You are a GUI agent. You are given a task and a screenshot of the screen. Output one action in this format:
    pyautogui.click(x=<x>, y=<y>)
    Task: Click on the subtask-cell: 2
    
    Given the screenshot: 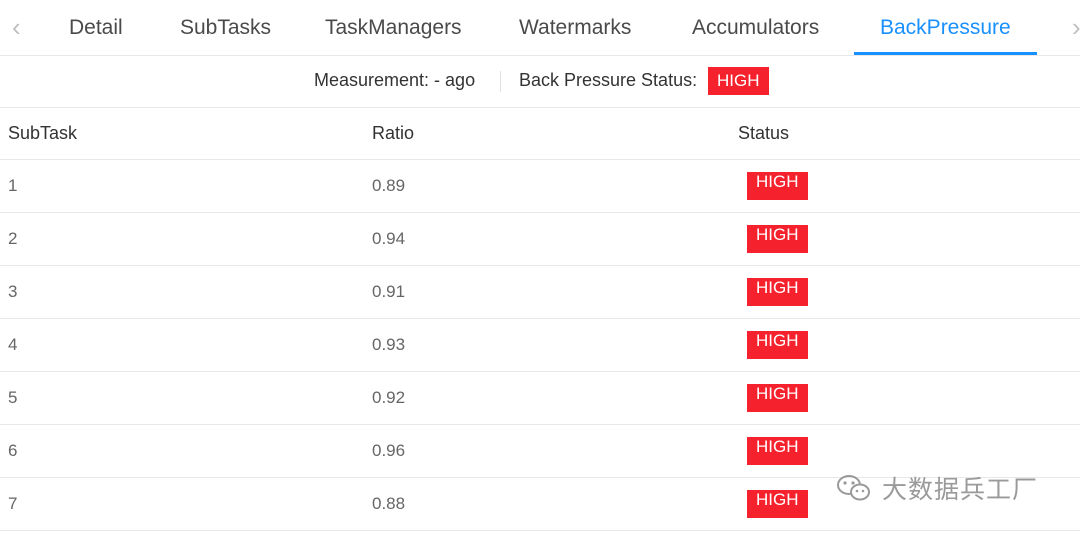 What is the action you would take?
    pyautogui.click(x=13, y=238)
    